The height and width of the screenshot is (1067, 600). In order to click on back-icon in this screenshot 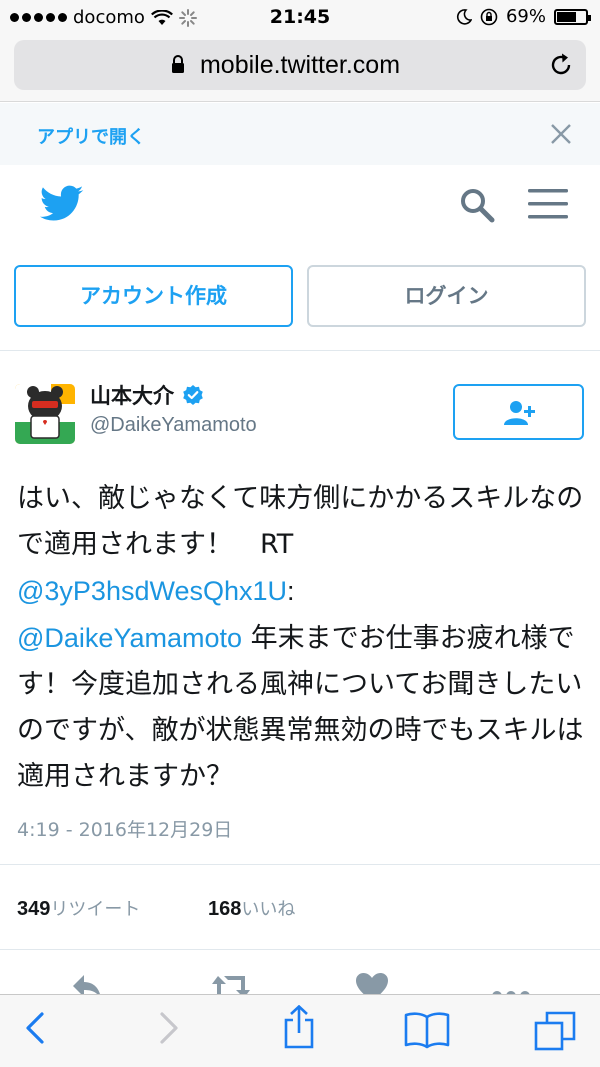, I will do `click(35, 1028)`.